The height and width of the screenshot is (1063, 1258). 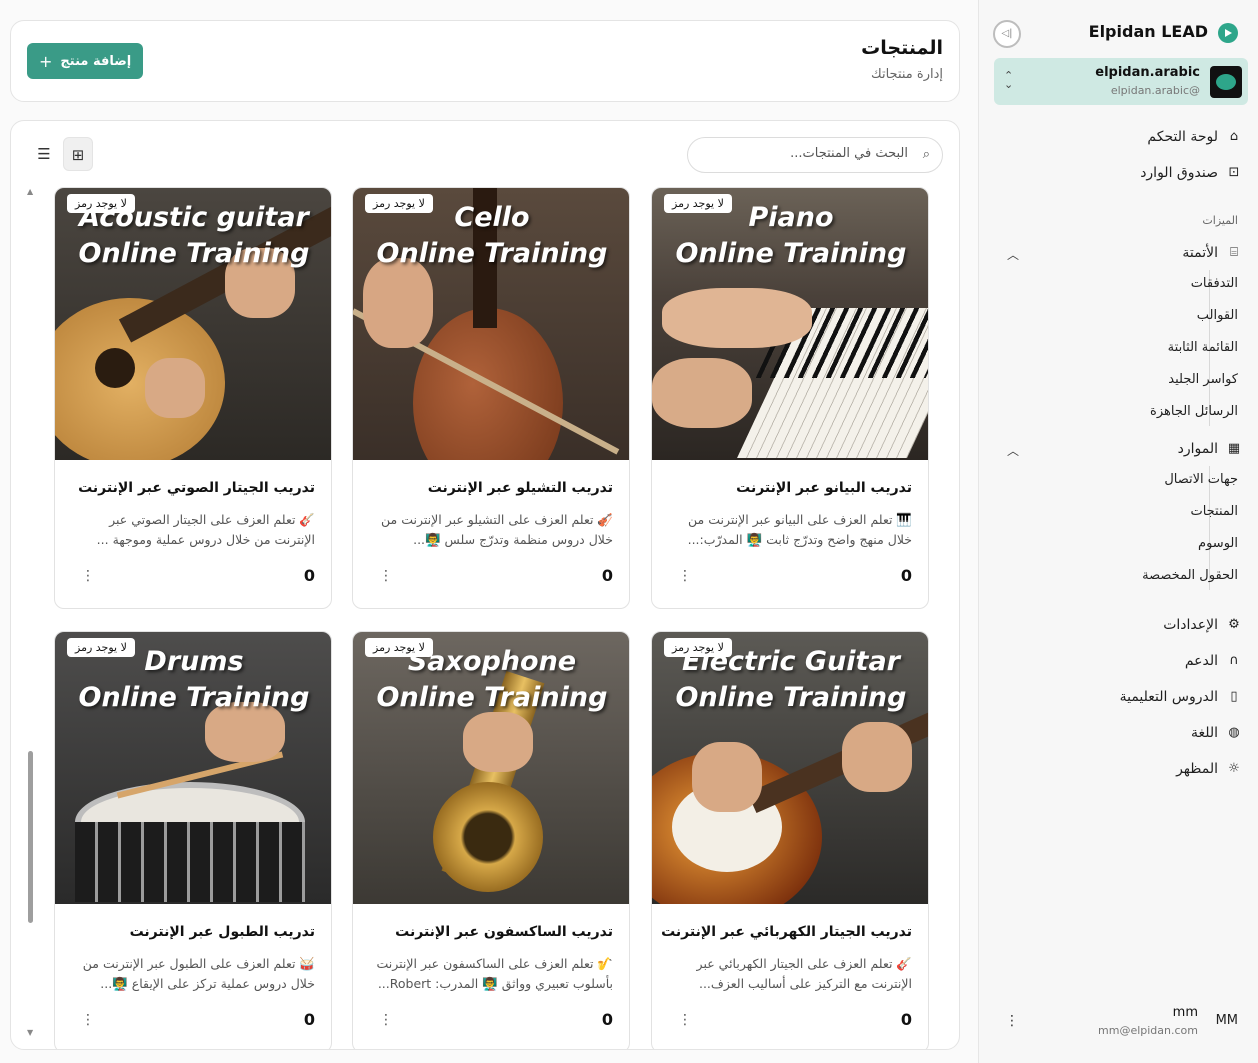 I want to click on nav-canned-replies: الرسائل الجاهزة, so click(x=1194, y=411).